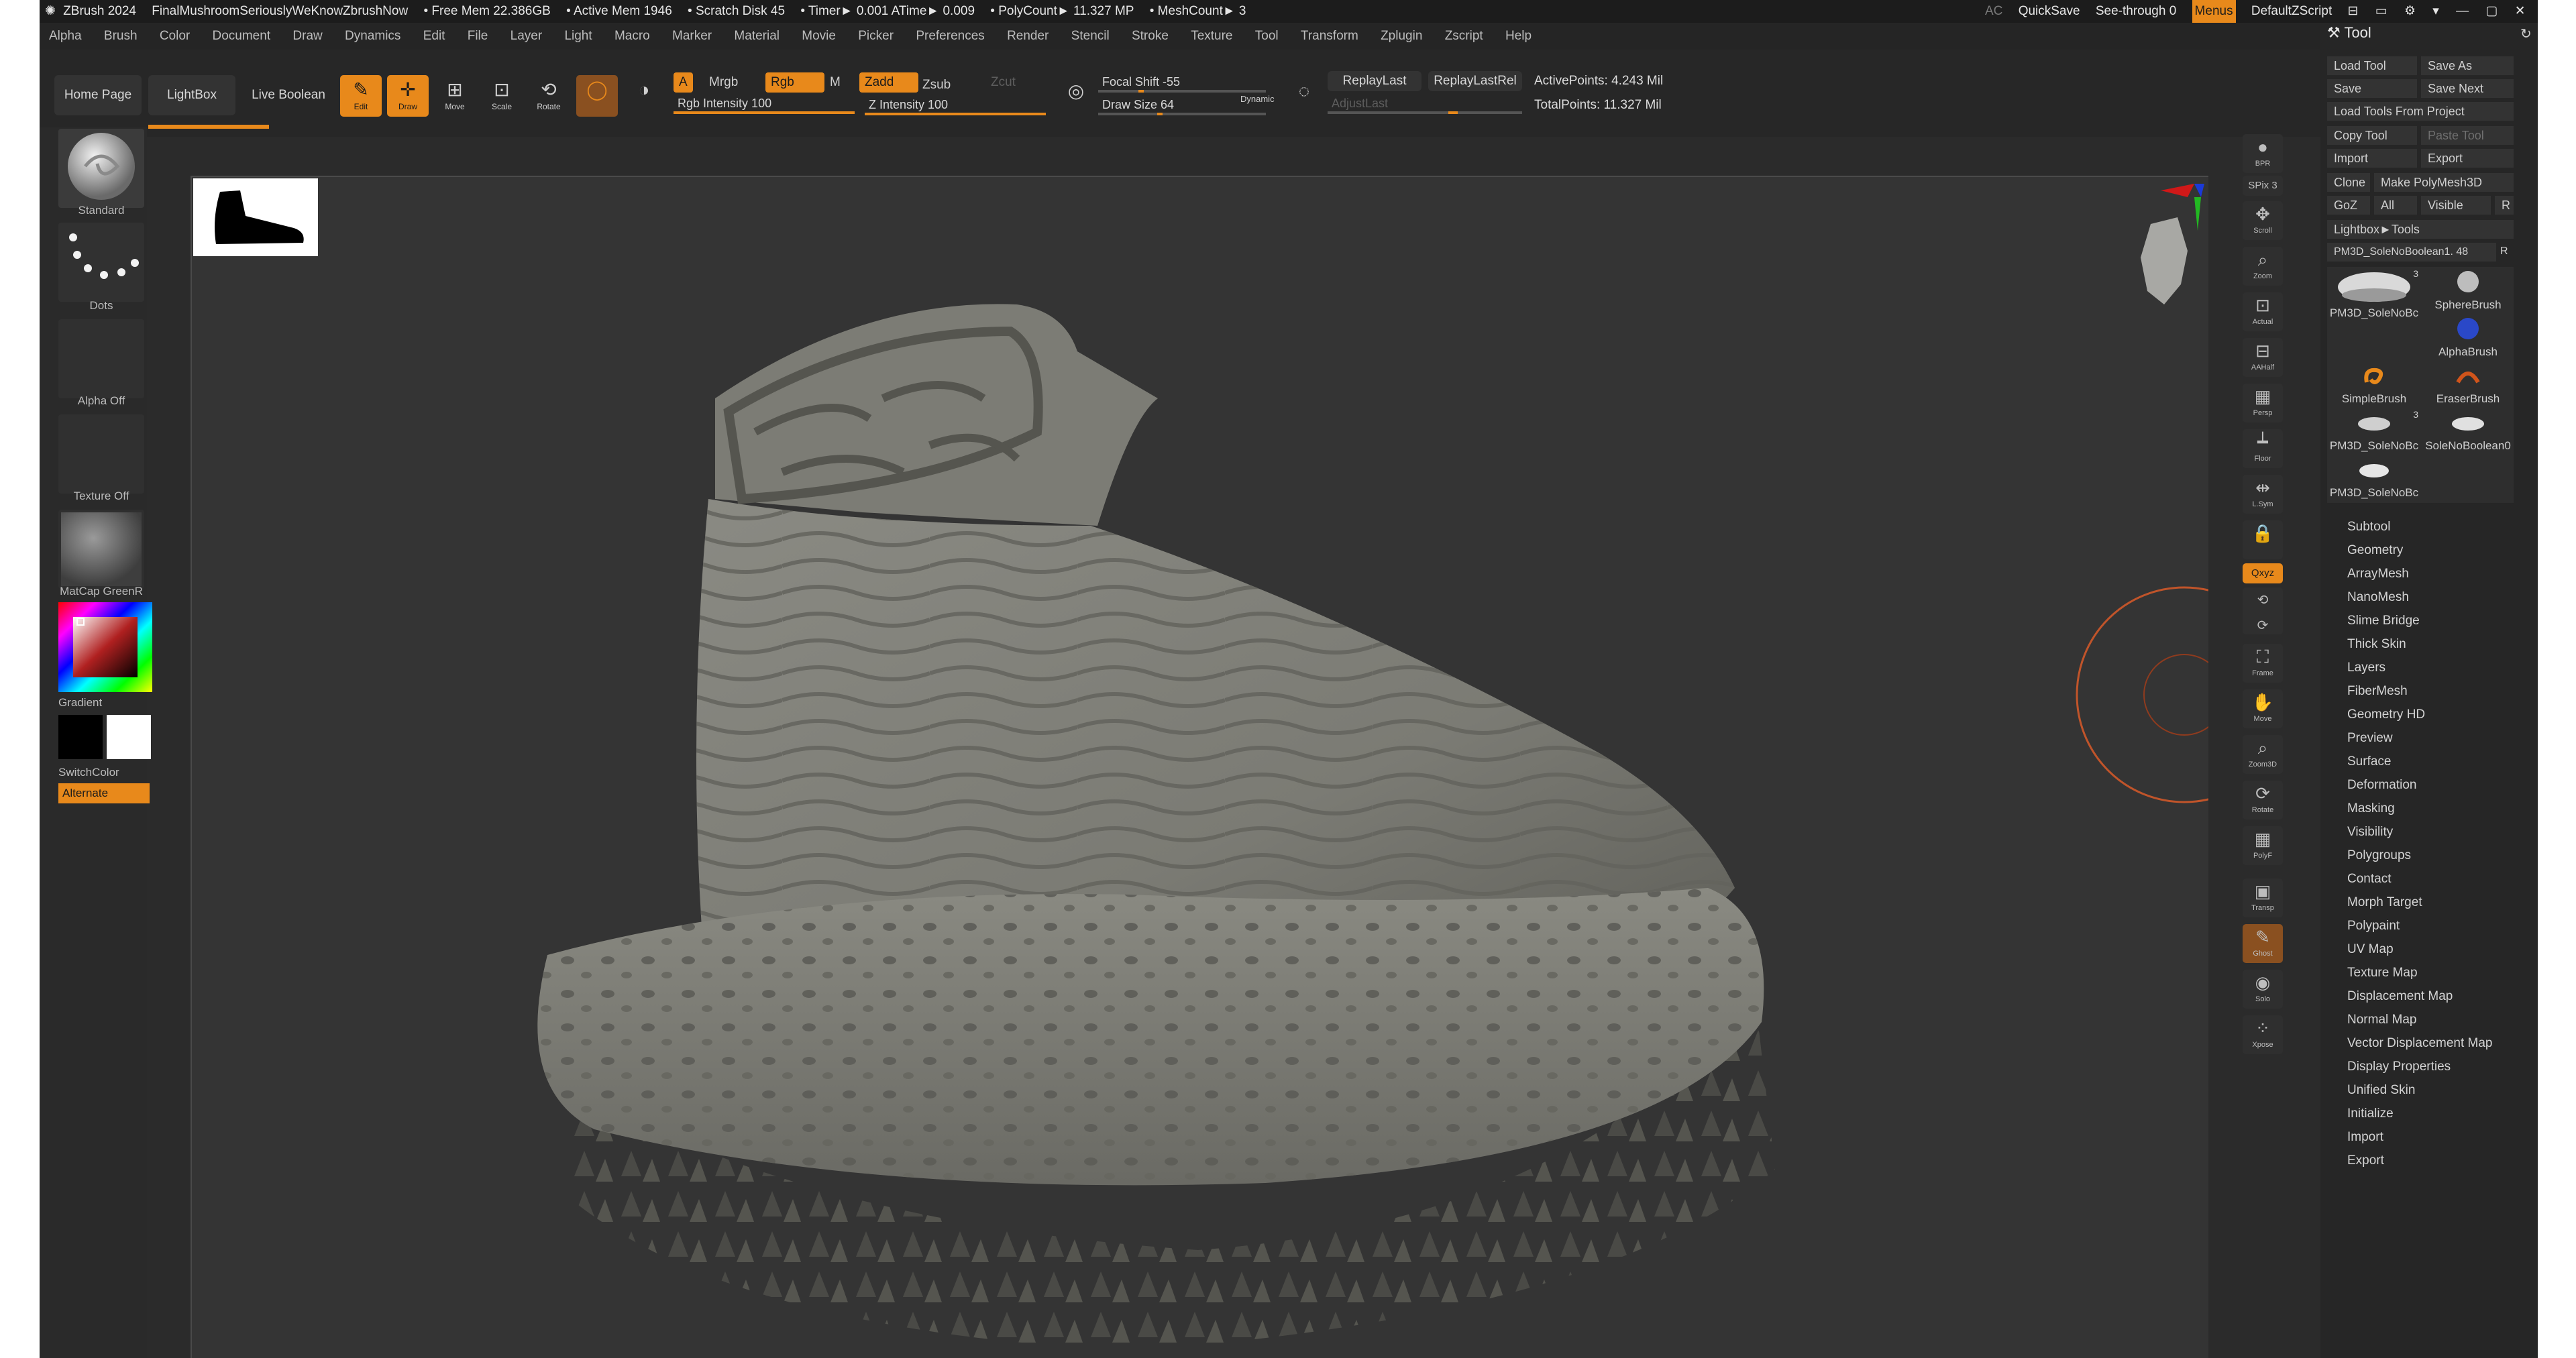 The width and height of the screenshot is (2576, 1358). Describe the element at coordinates (888, 82) in the screenshot. I see `zadd-toggle: Zadd` at that location.